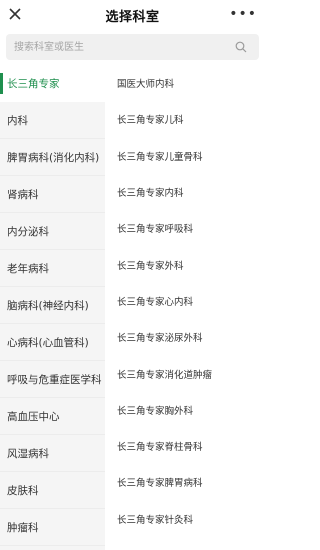 The height and width of the screenshot is (550, 320). What do you see at coordinates (17, 120) in the screenshot?
I see `category-label: 内科` at bounding box center [17, 120].